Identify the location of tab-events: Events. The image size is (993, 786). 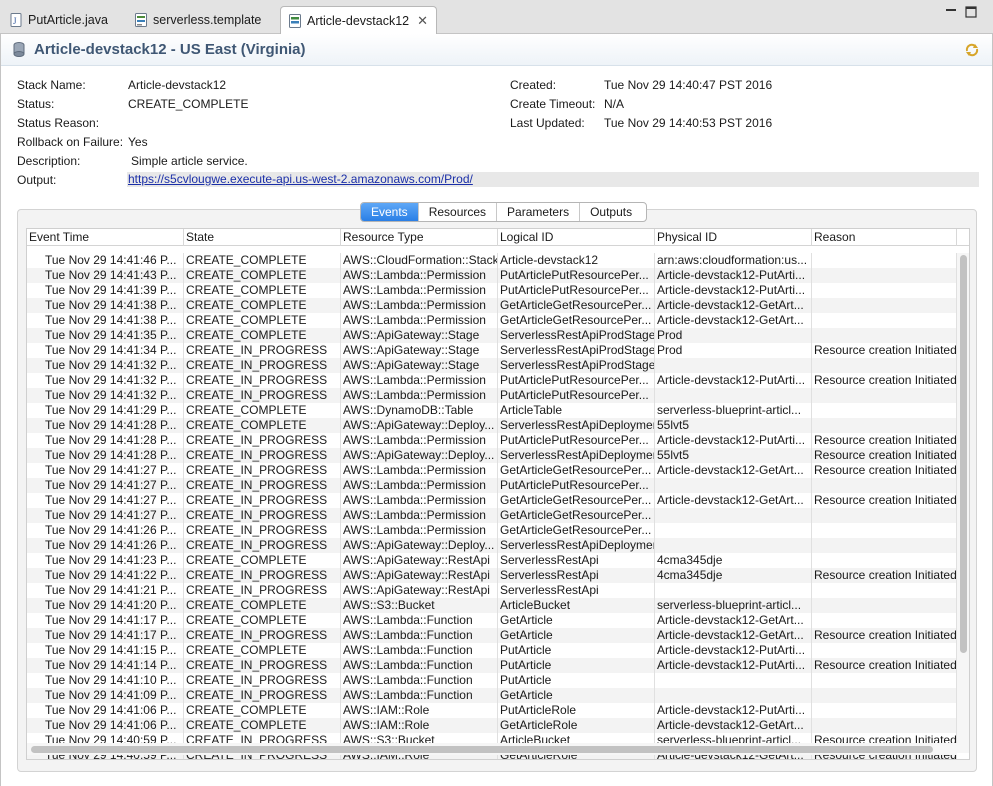
(390, 212).